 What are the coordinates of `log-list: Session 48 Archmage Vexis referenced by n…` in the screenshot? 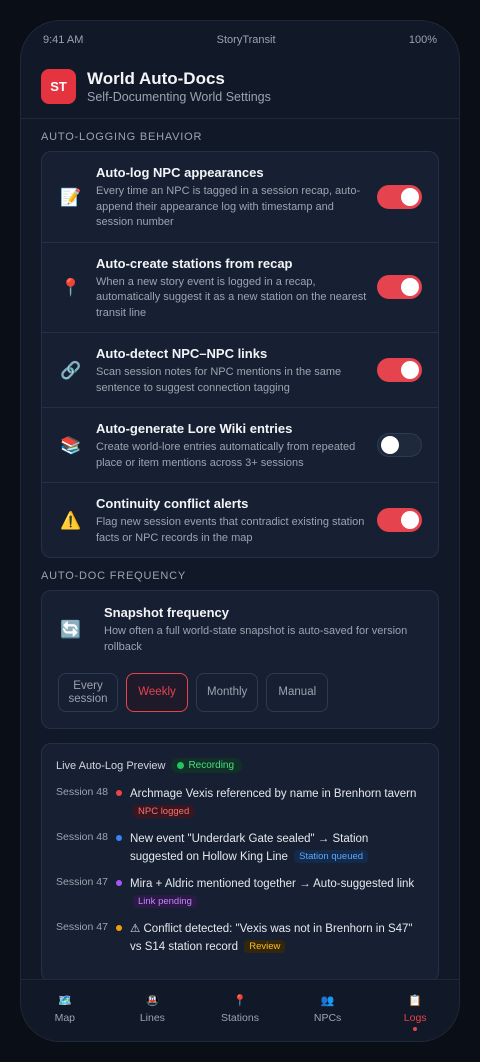 It's located at (240, 870).